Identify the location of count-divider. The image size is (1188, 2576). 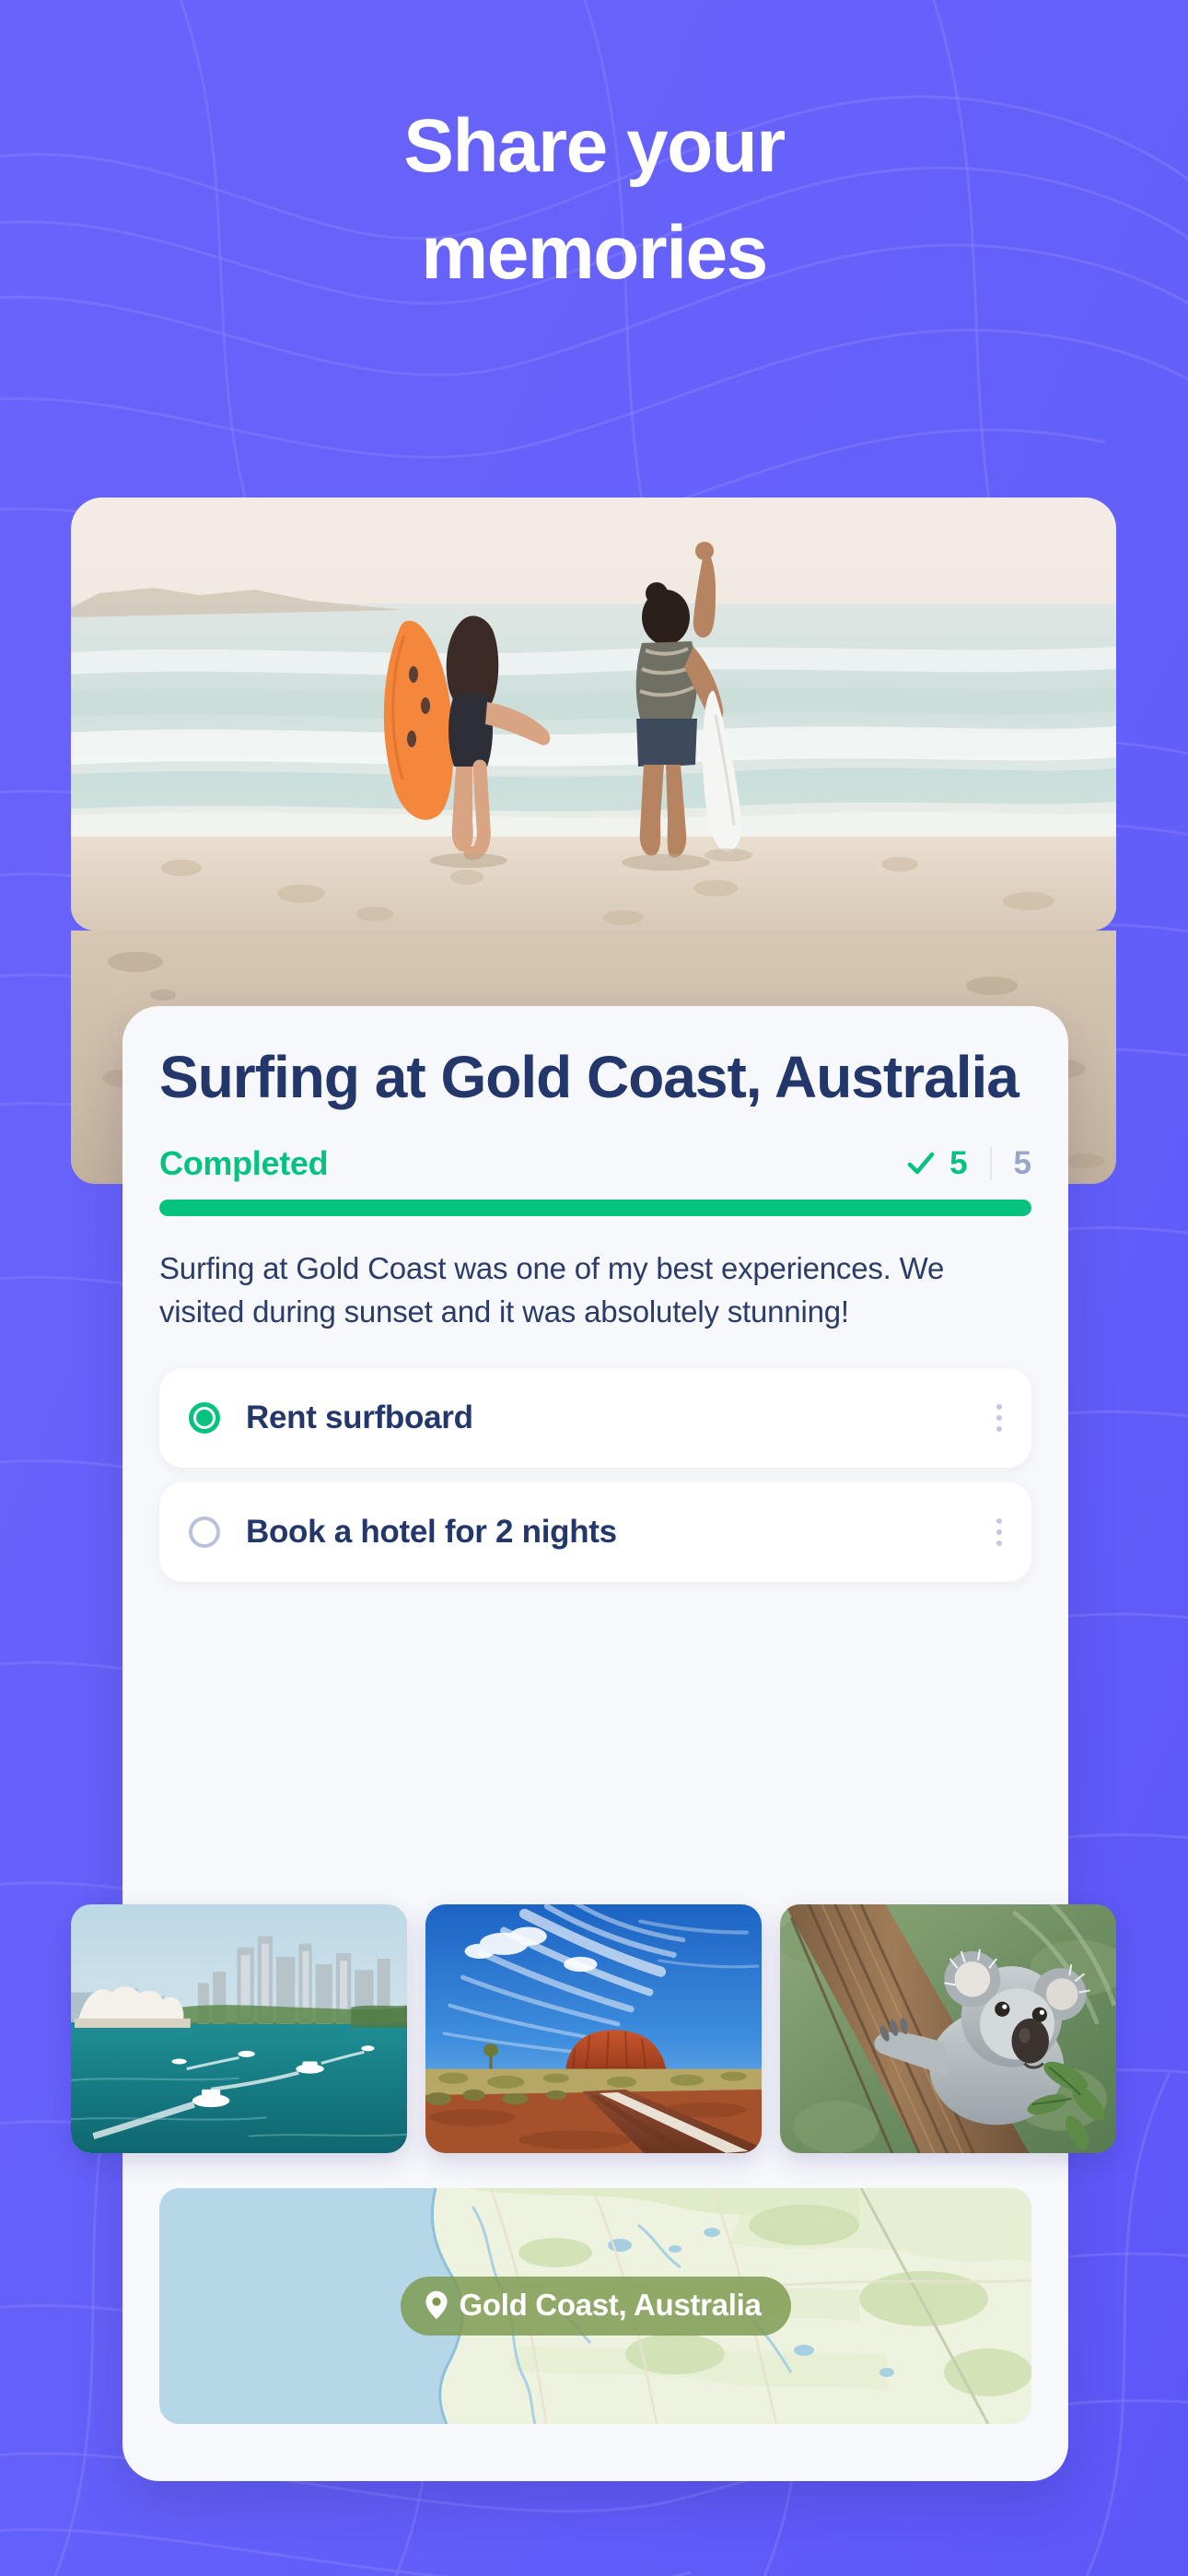
(990, 1163).